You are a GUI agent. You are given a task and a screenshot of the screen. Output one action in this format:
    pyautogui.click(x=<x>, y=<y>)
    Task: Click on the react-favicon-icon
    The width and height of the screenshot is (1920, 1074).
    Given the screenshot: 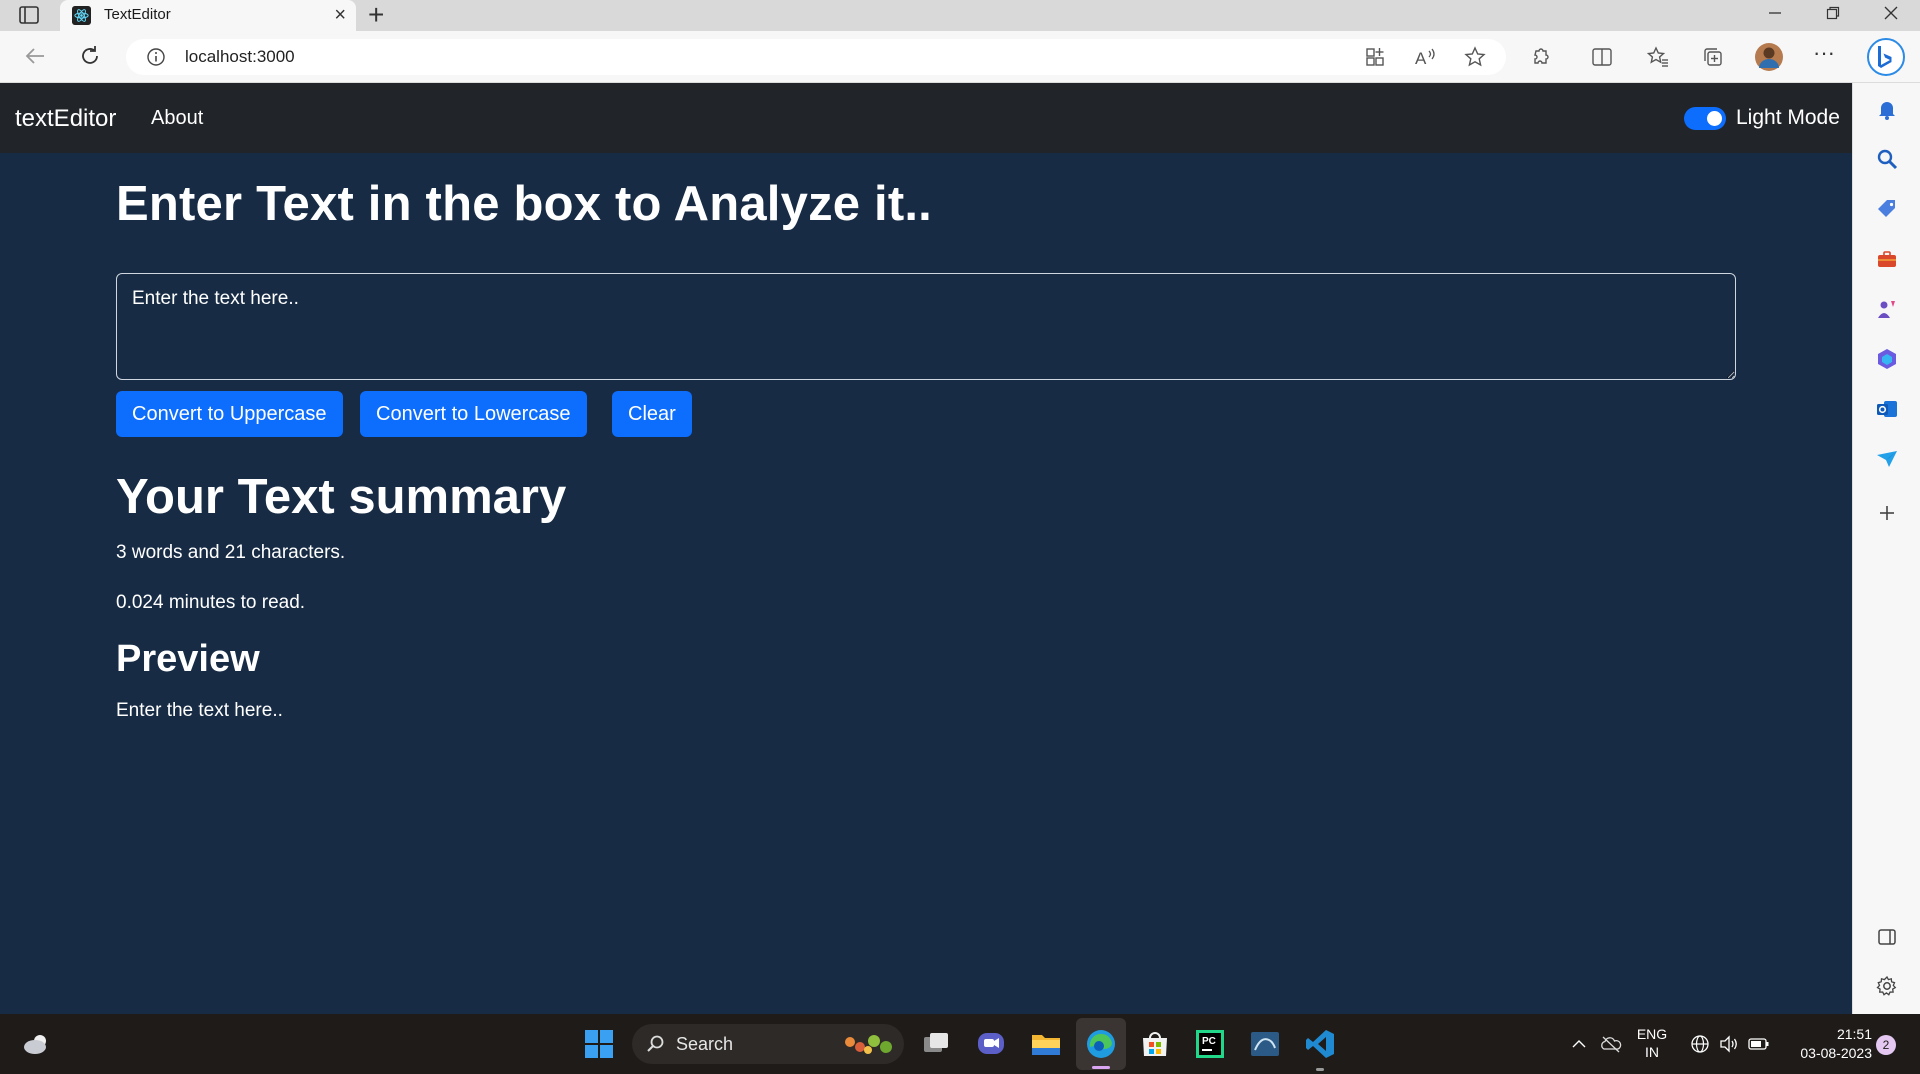 What is the action you would take?
    pyautogui.click(x=81, y=15)
    